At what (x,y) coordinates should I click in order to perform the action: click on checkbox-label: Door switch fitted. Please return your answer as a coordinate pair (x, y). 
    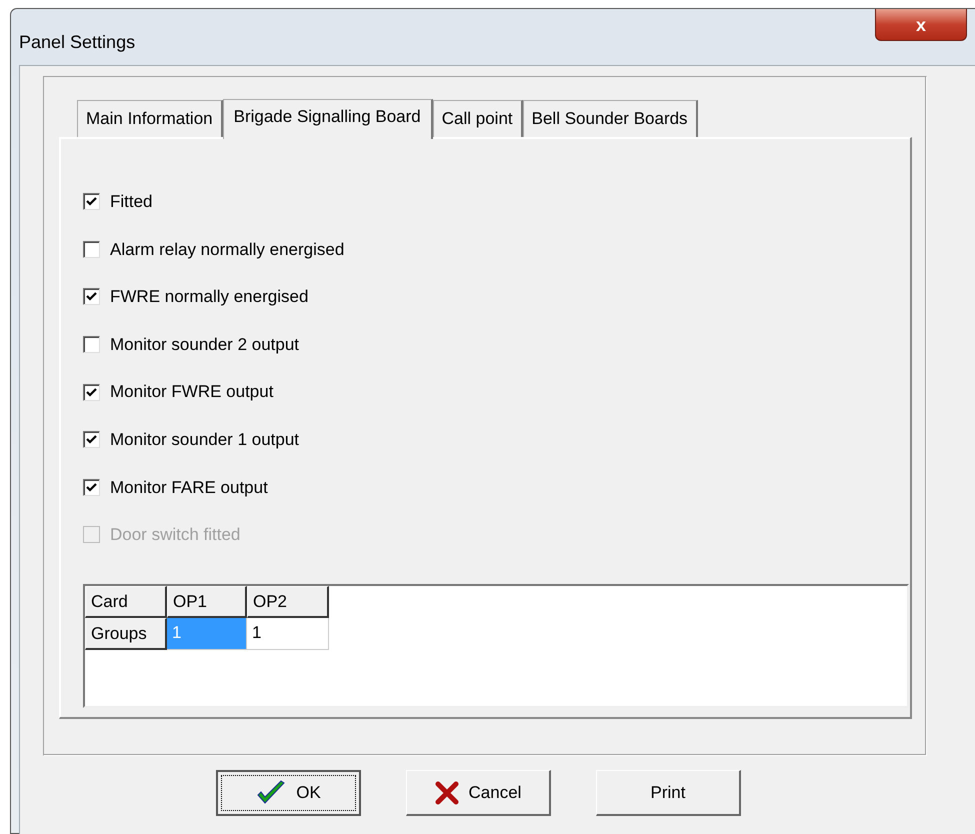
    Looking at the image, I should click on (175, 535).